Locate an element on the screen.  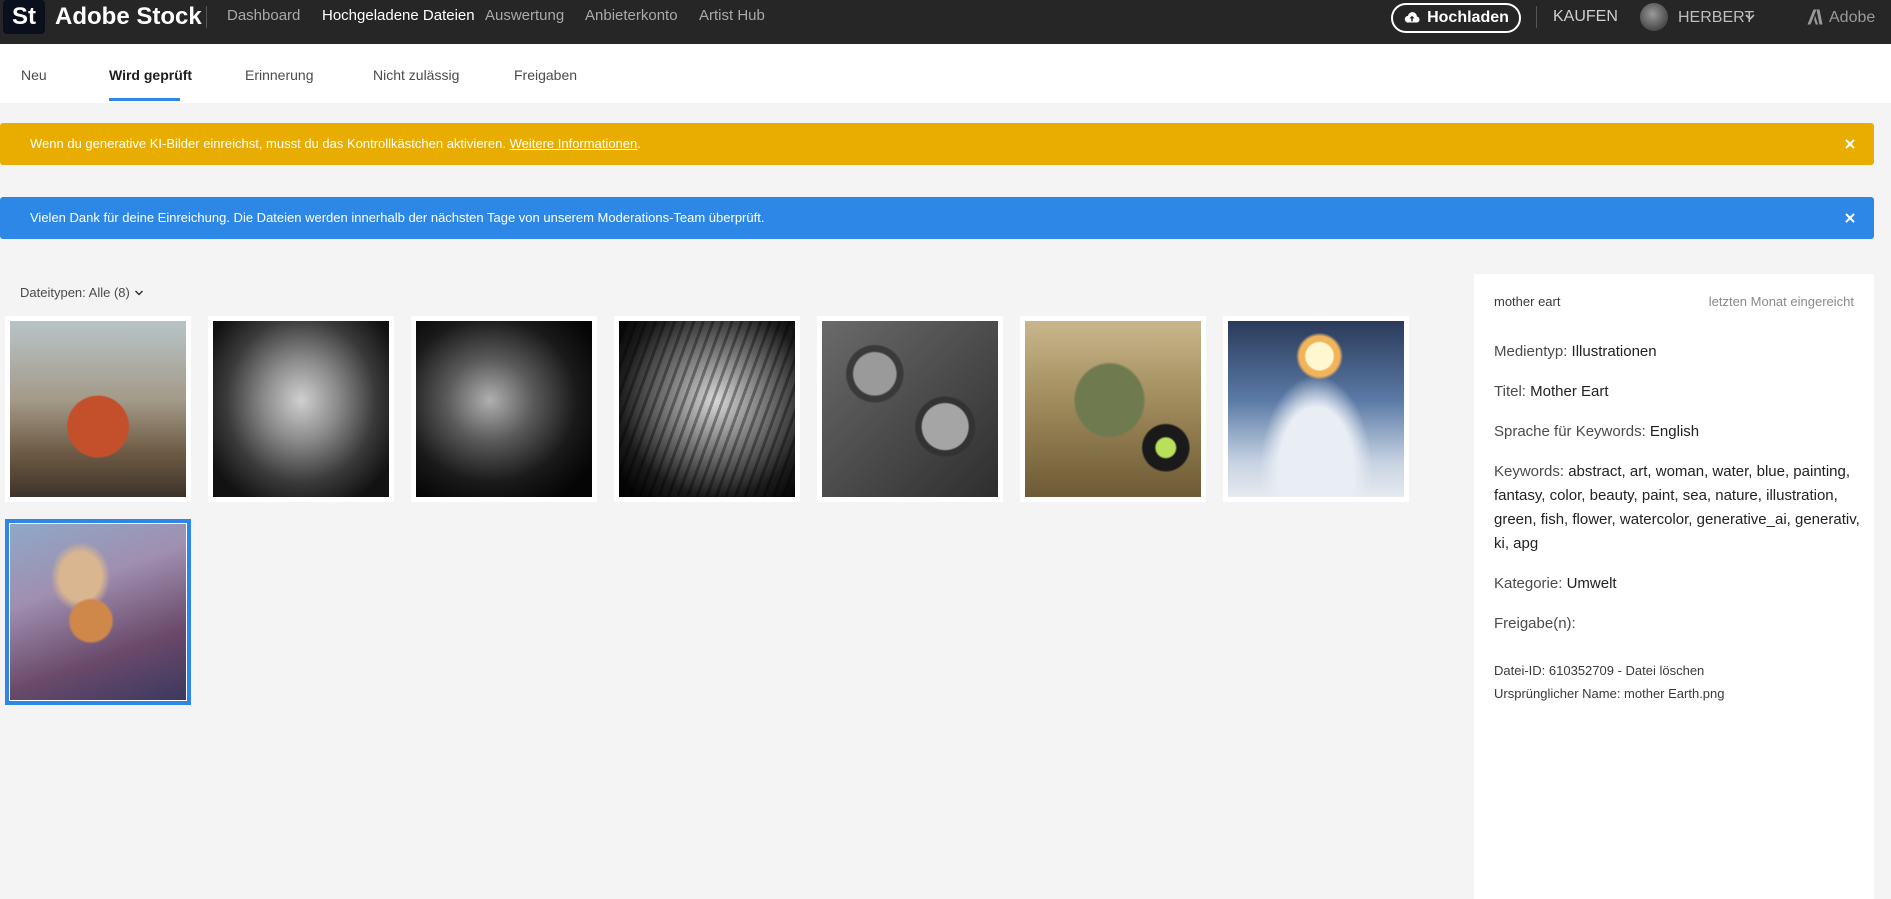
category-value: Umwelt is located at coordinates (1591, 583).